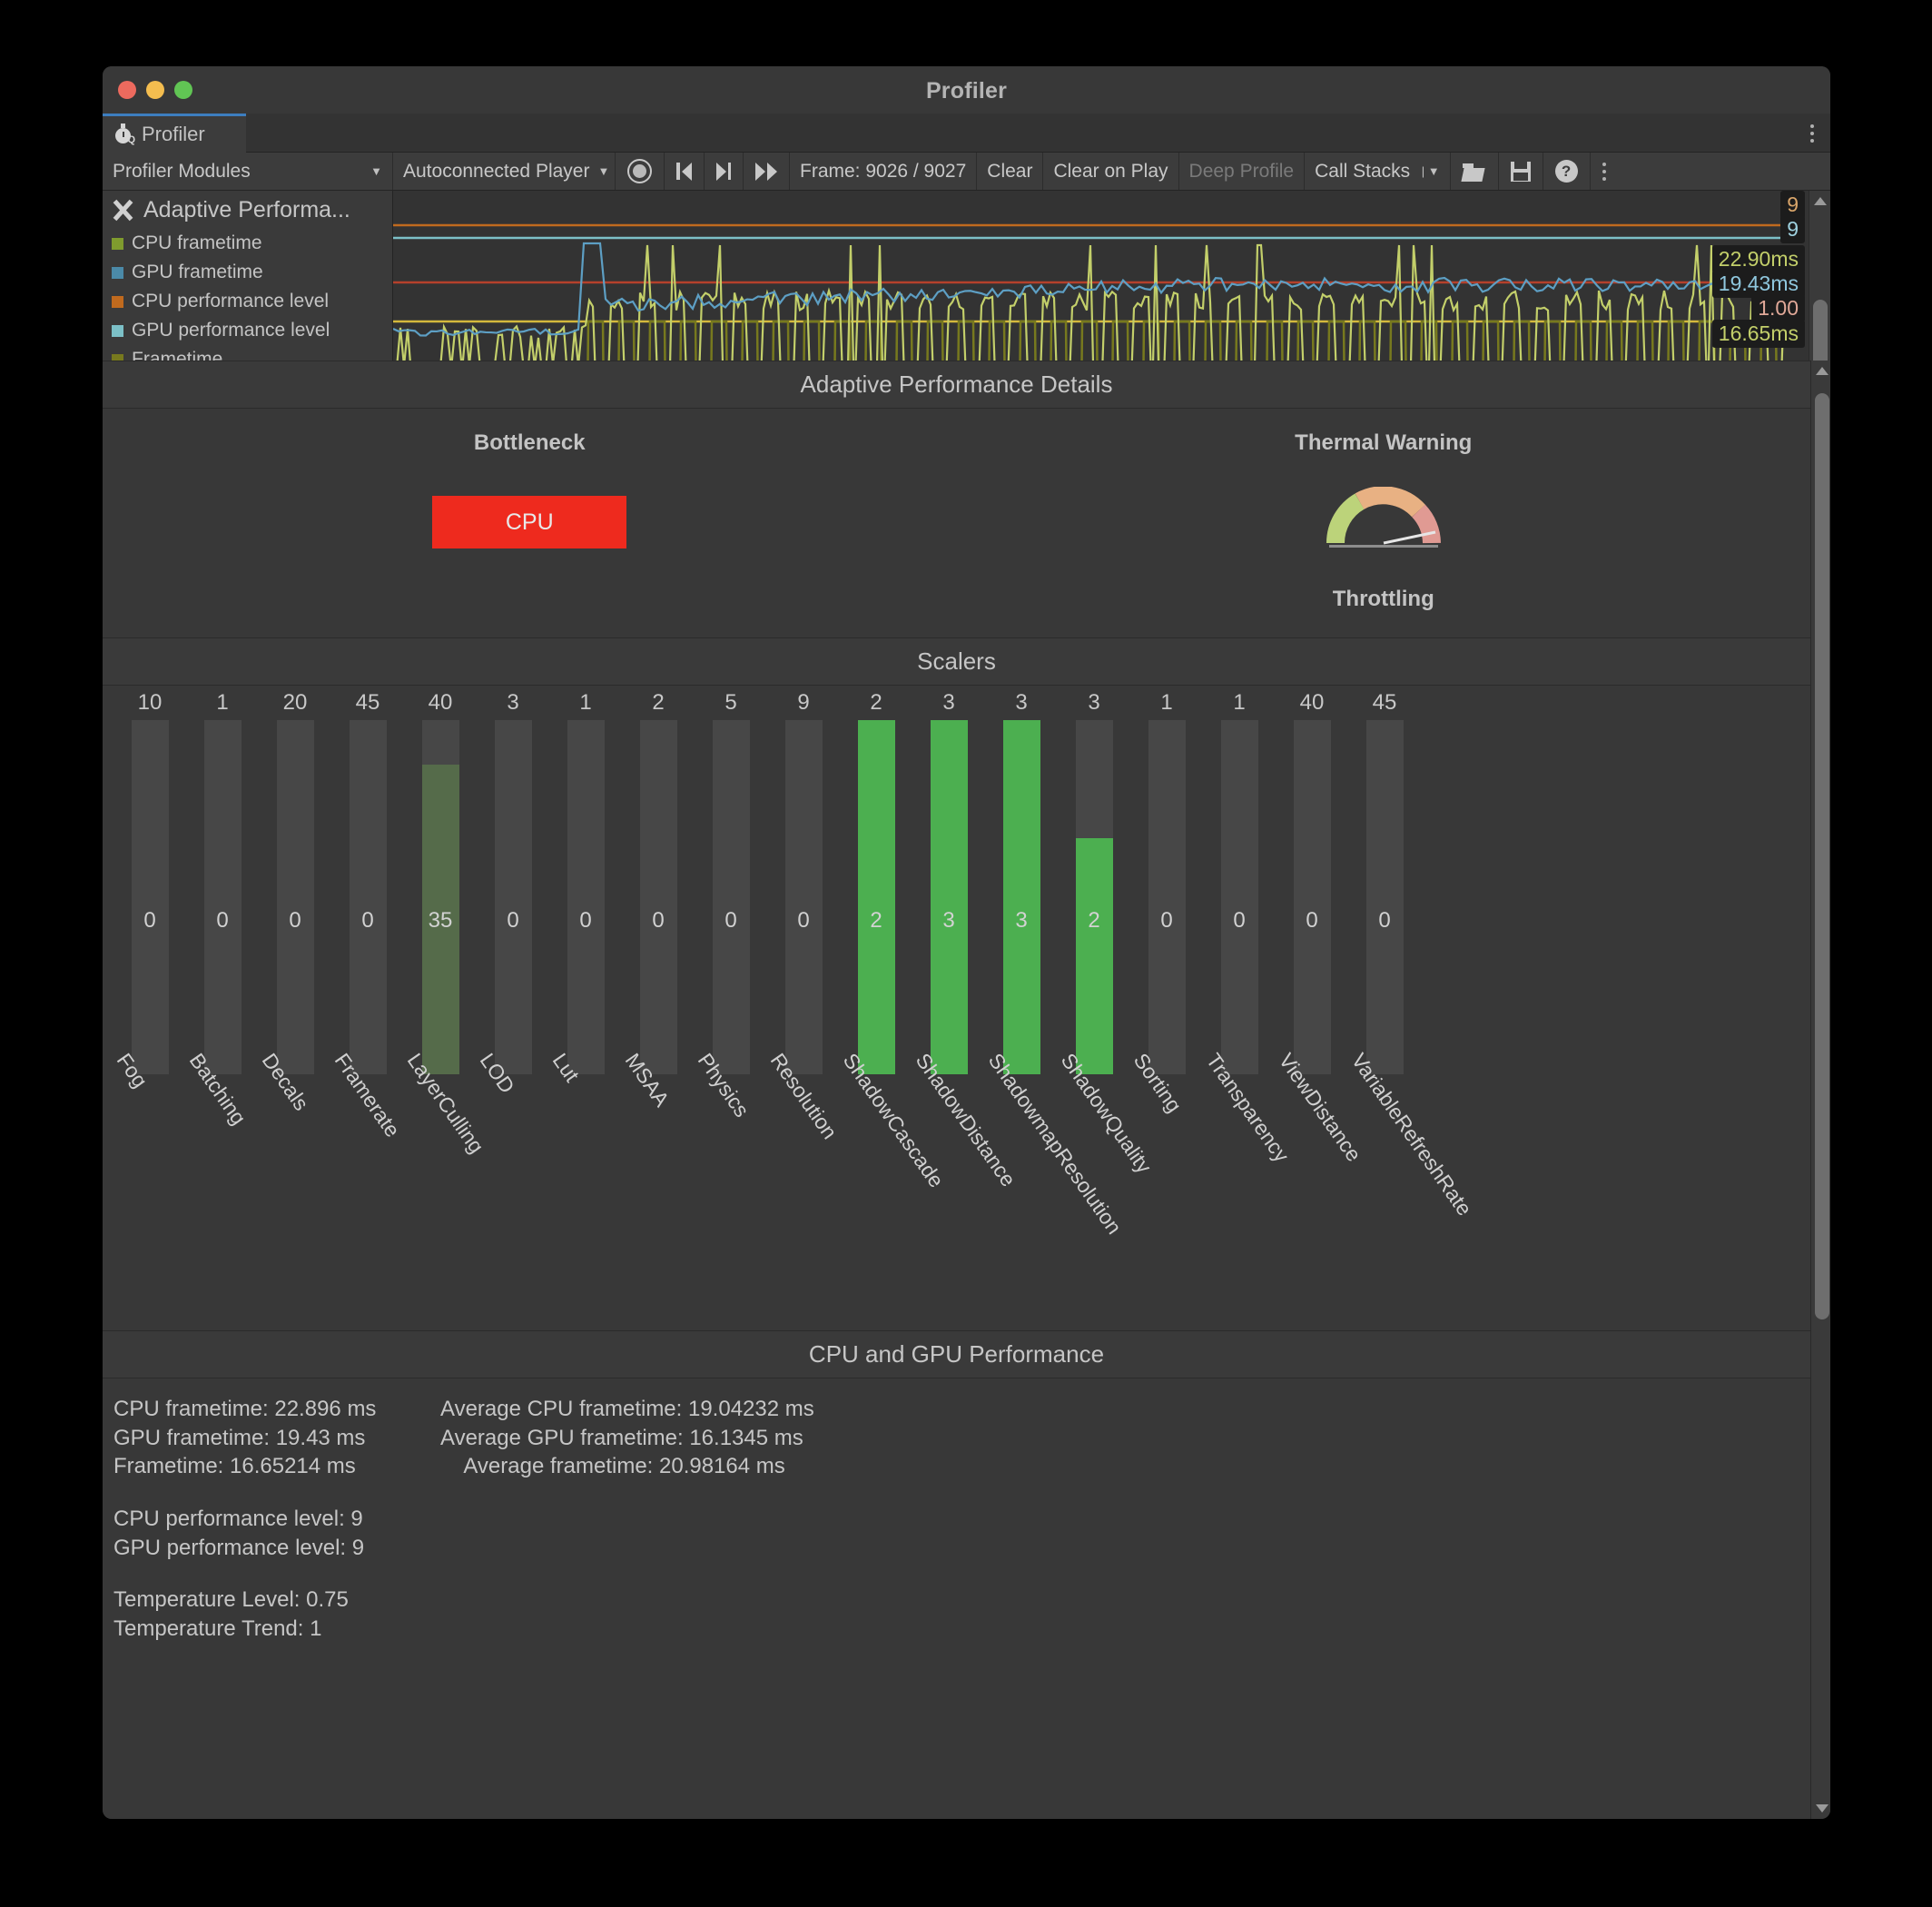 The image size is (1932, 1907). I want to click on scaler-bar: 1 0 Transparency, so click(1248, 926).